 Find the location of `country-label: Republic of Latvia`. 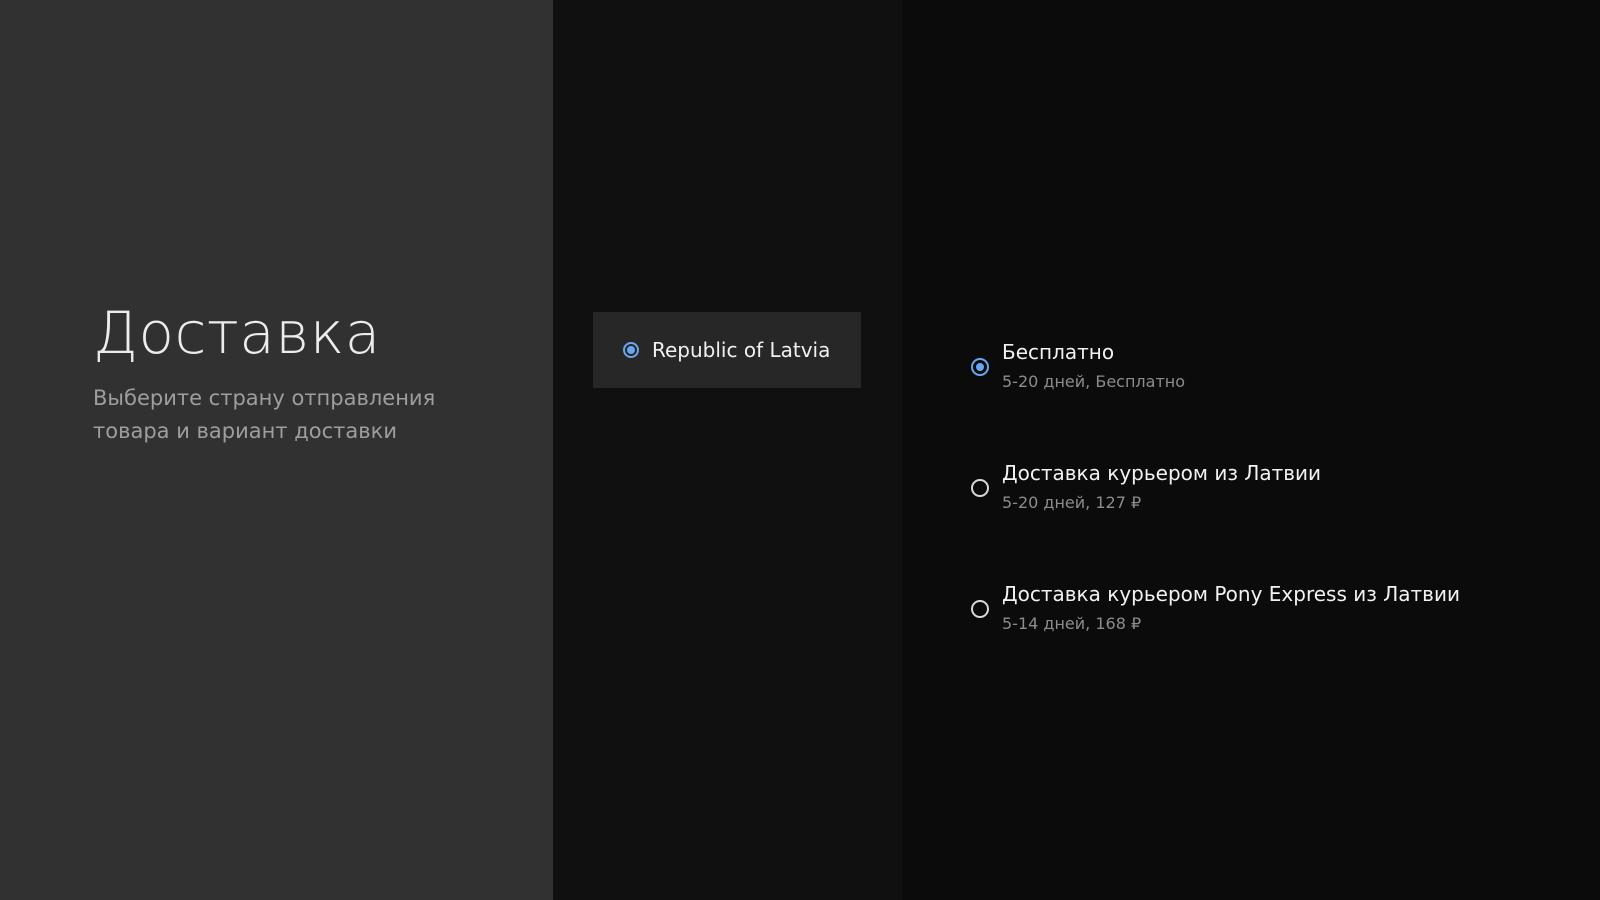

country-label: Republic of Latvia is located at coordinates (741, 350).